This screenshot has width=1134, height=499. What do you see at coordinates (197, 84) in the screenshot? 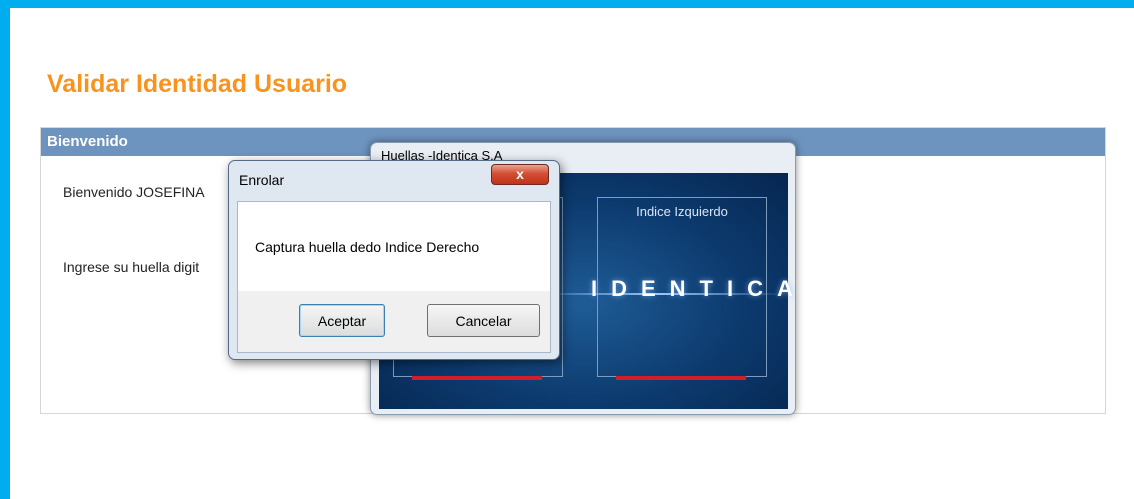
I see `page-title: Validar Identidad Usuario` at bounding box center [197, 84].